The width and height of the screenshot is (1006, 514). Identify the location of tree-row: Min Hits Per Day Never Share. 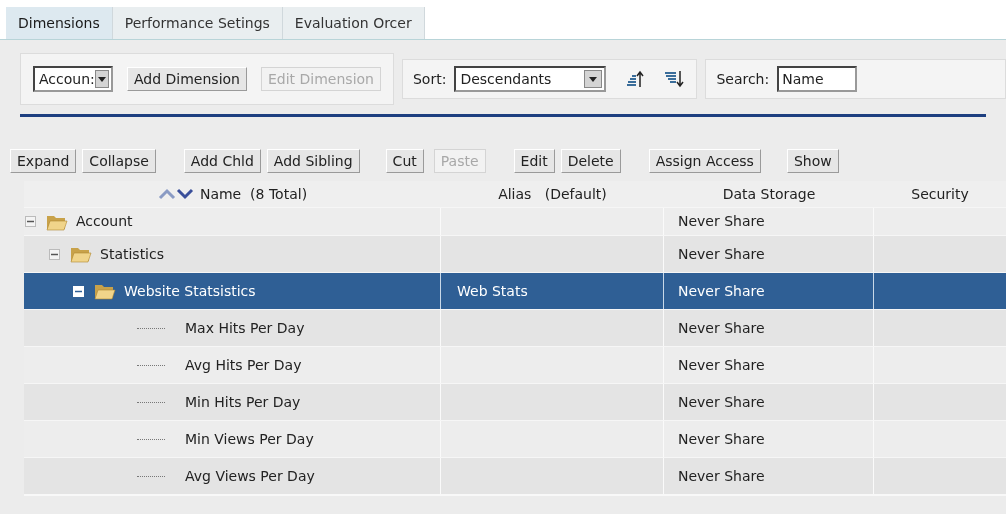
(515, 401).